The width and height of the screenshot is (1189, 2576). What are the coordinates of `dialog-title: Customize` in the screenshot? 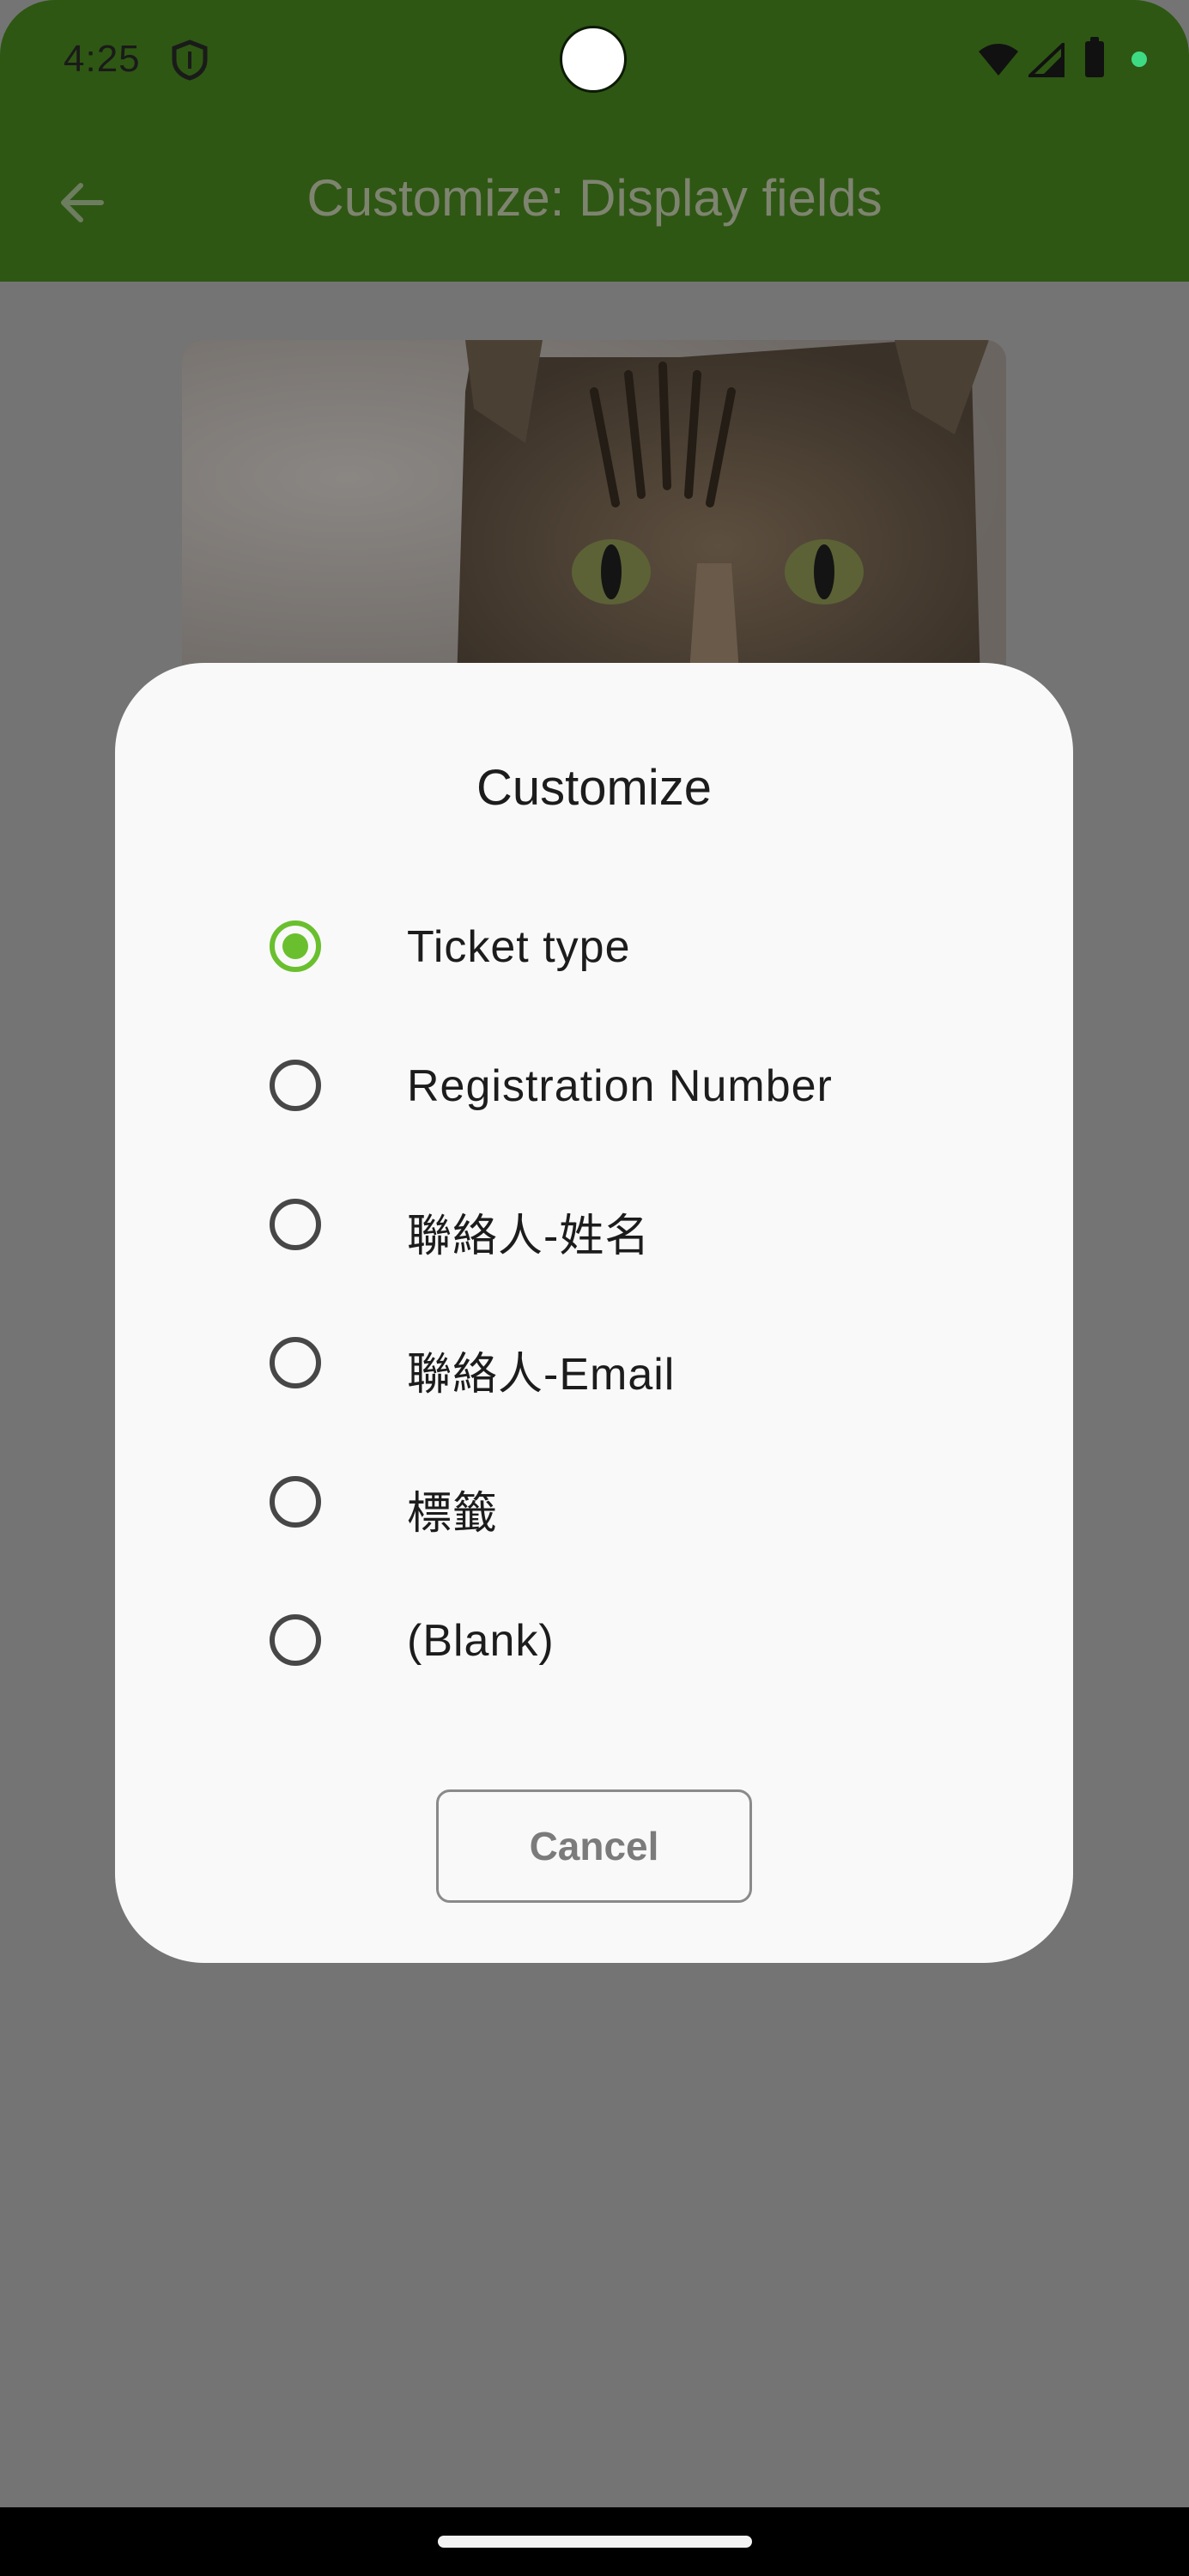 It's located at (594, 788).